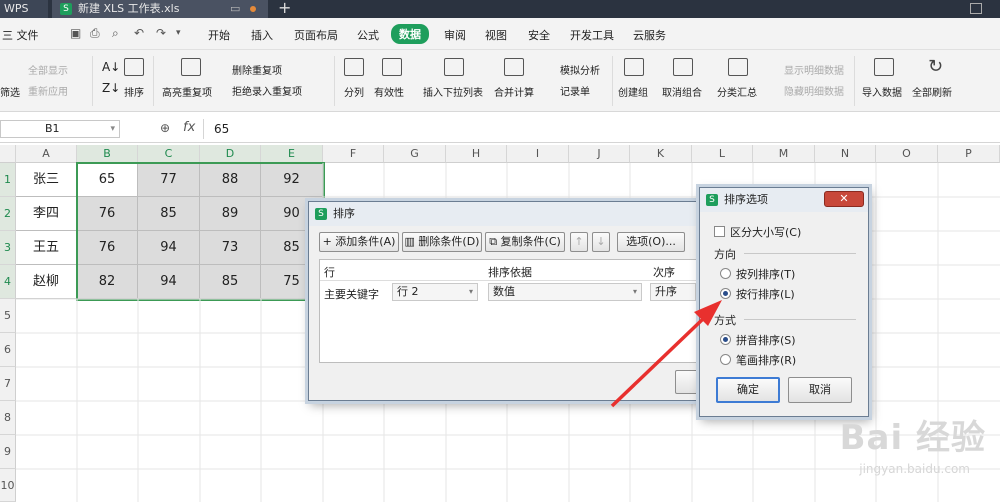 This screenshot has height=502, width=1000. Describe the element at coordinates (410, 34) in the screenshot. I see `menu-data: 数据` at that location.